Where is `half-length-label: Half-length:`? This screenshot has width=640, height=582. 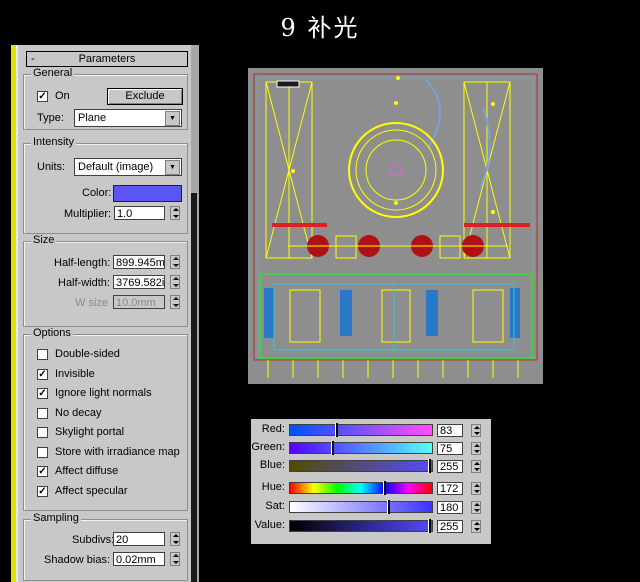
half-length-label: Half-length: is located at coordinates (82, 263).